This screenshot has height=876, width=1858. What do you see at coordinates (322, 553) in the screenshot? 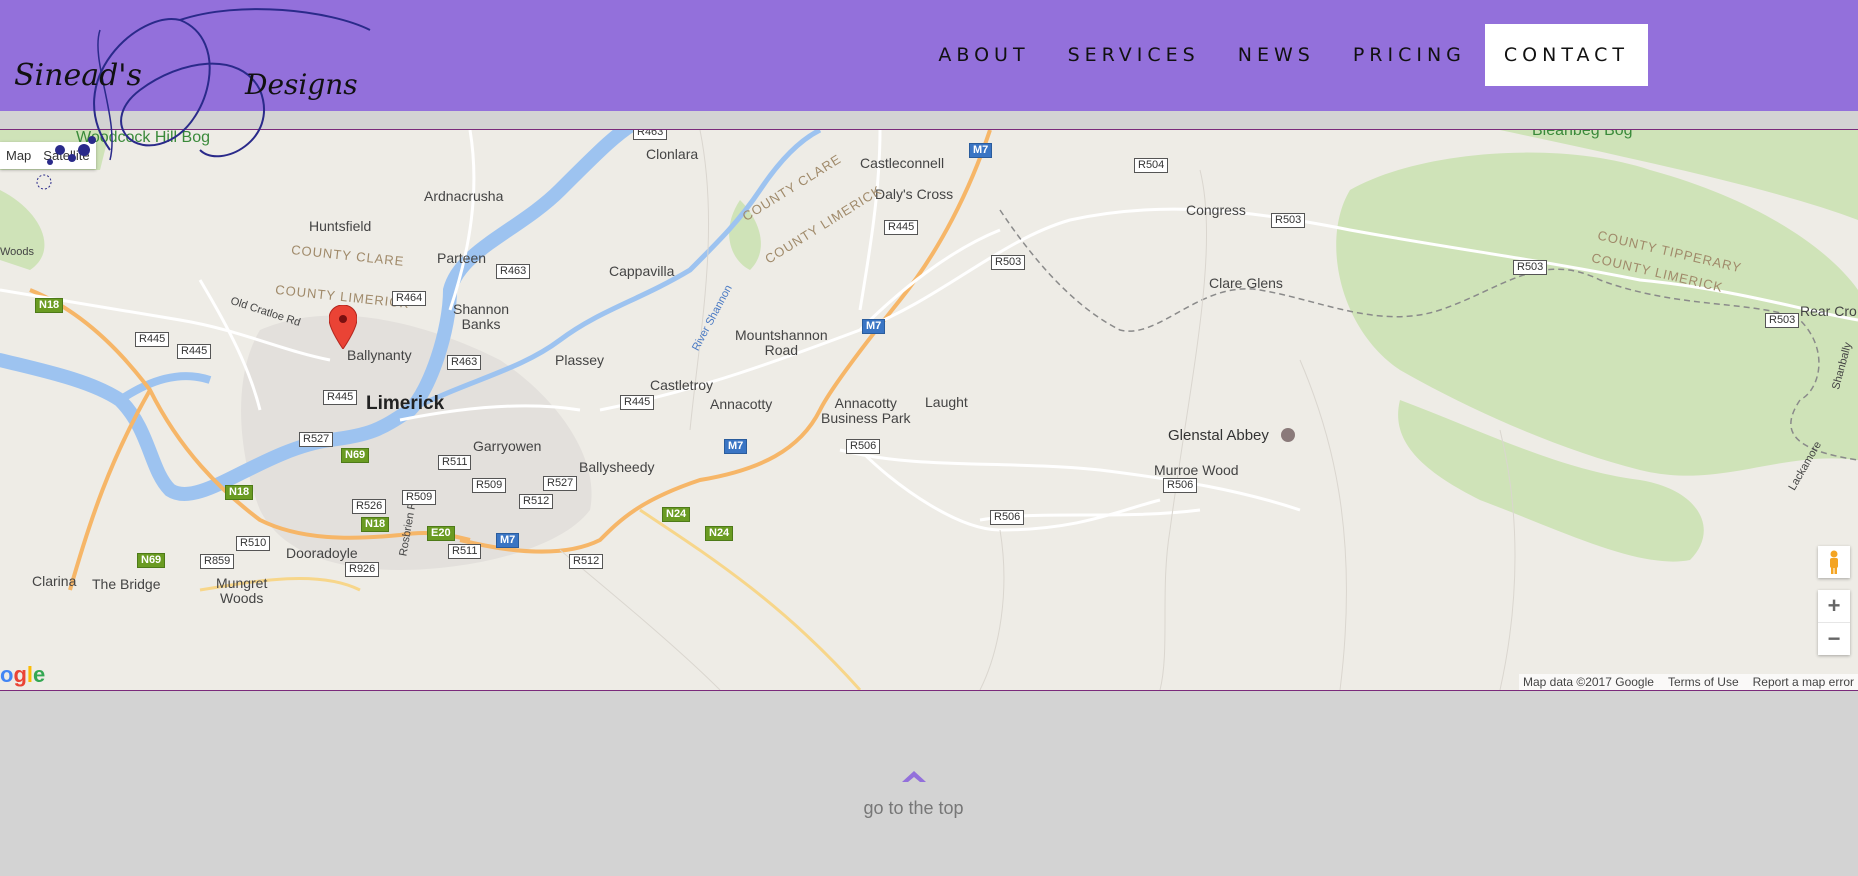
I see `map-label-dooradoyle: Dooradoyle` at bounding box center [322, 553].